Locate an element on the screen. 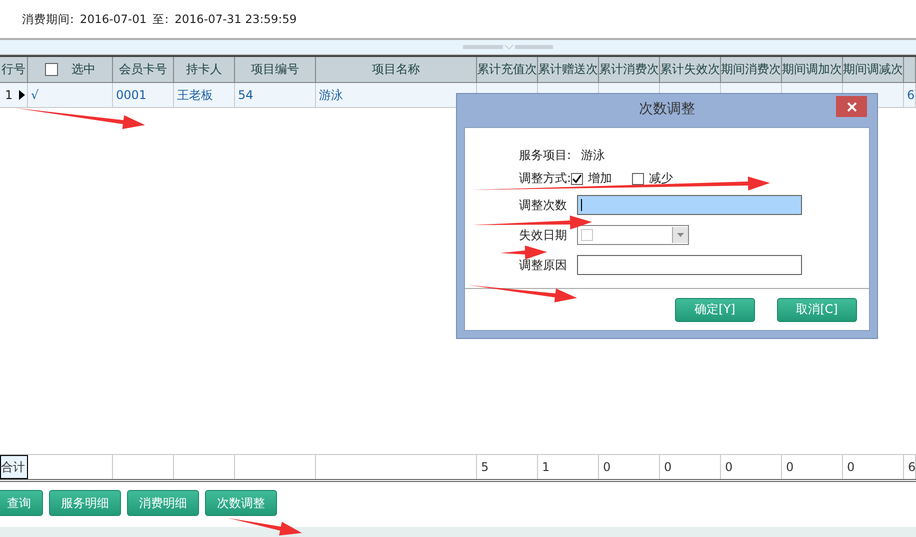 This screenshot has width=916, height=537. column-header: 项目编号 is located at coordinates (275, 69).